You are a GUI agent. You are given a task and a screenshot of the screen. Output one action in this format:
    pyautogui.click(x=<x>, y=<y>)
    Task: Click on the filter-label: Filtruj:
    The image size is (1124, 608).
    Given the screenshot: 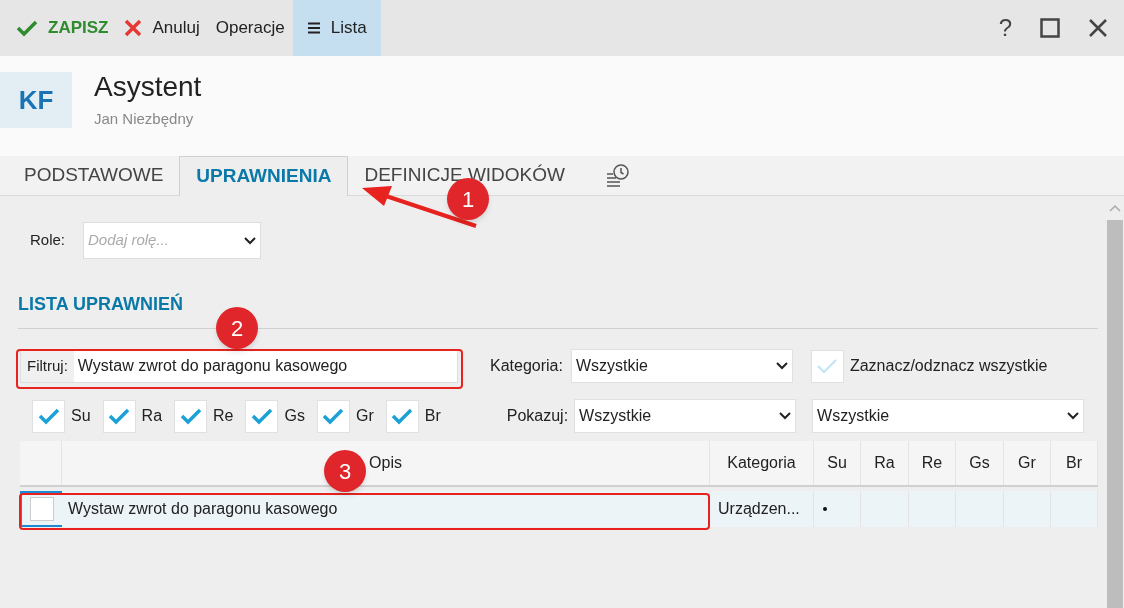 What is the action you would take?
    pyautogui.click(x=47, y=366)
    